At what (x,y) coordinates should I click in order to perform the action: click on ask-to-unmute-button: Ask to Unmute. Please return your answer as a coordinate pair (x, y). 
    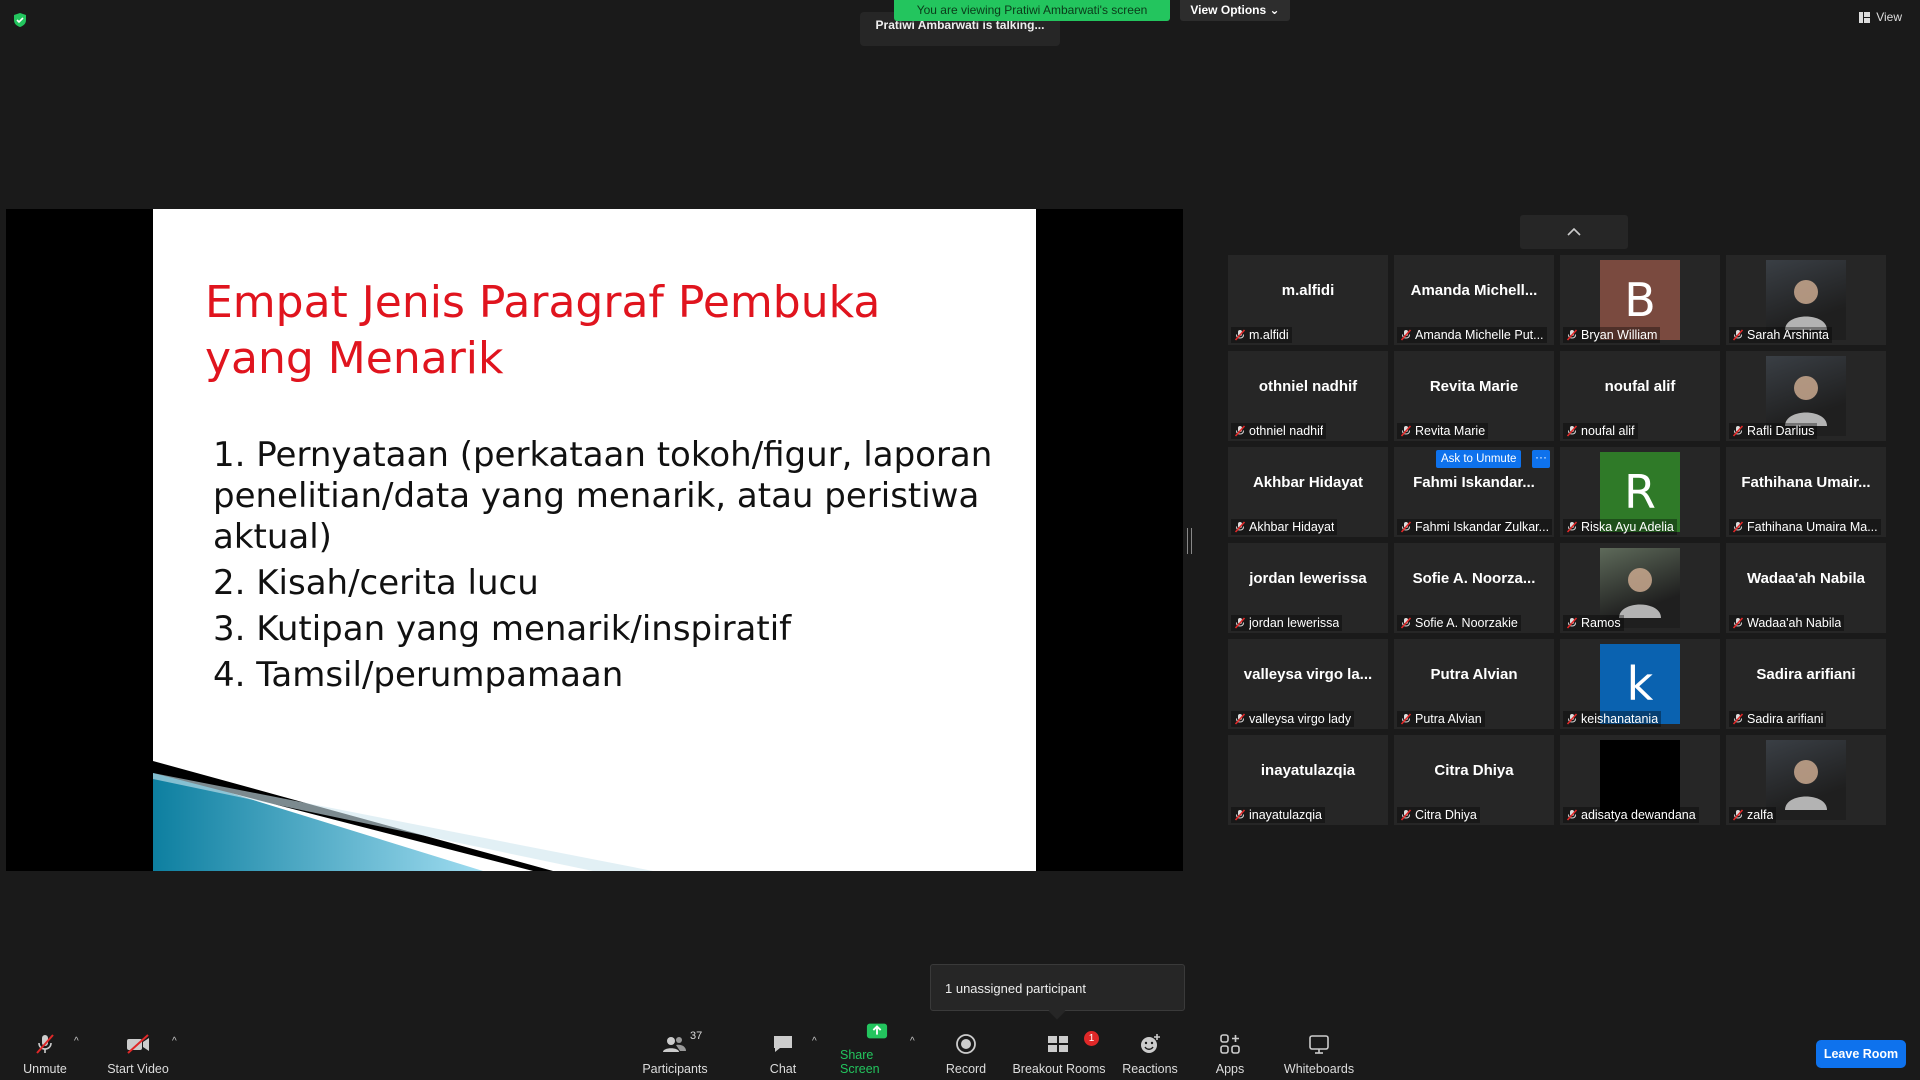
    Looking at the image, I should click on (1479, 459).